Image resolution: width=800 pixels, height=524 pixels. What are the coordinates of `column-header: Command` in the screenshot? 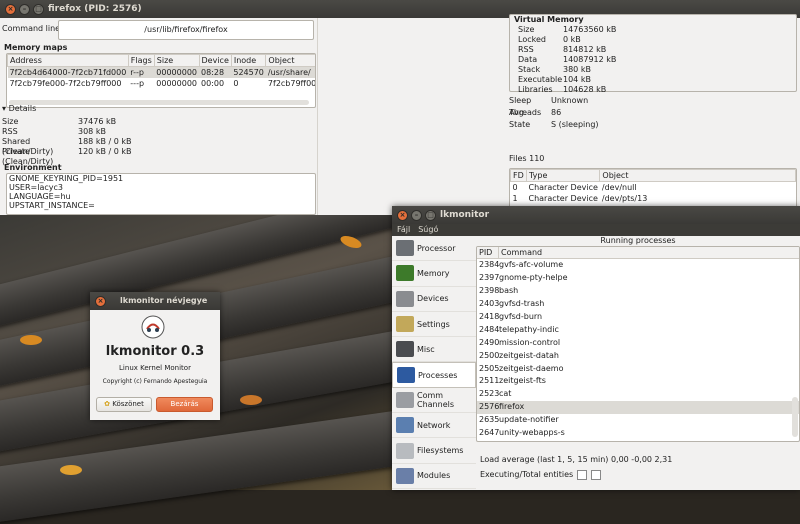 It's located at (520, 252).